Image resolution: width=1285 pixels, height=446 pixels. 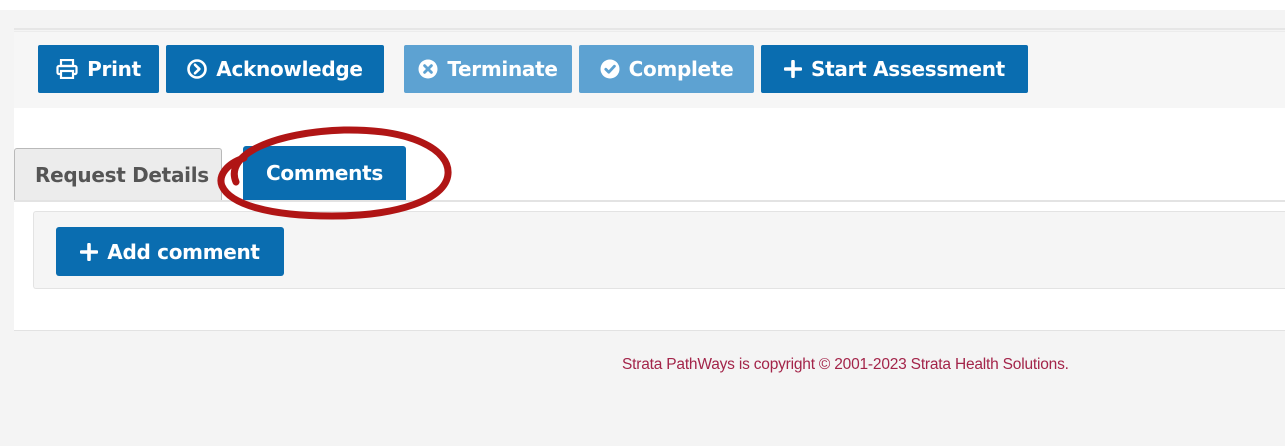 I want to click on circle-check-icon, so click(x=610, y=69).